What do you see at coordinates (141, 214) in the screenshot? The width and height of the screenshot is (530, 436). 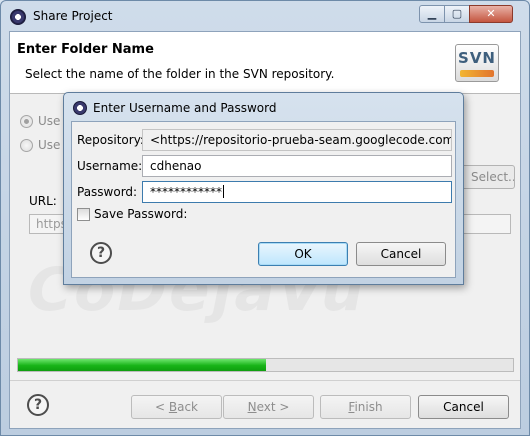 I see `save-password-label: Save Password:` at bounding box center [141, 214].